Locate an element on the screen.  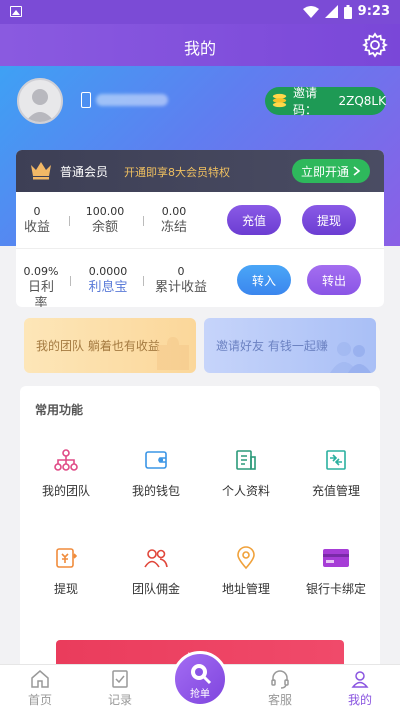
status-bar: 9:23 is located at coordinates (200, 12).